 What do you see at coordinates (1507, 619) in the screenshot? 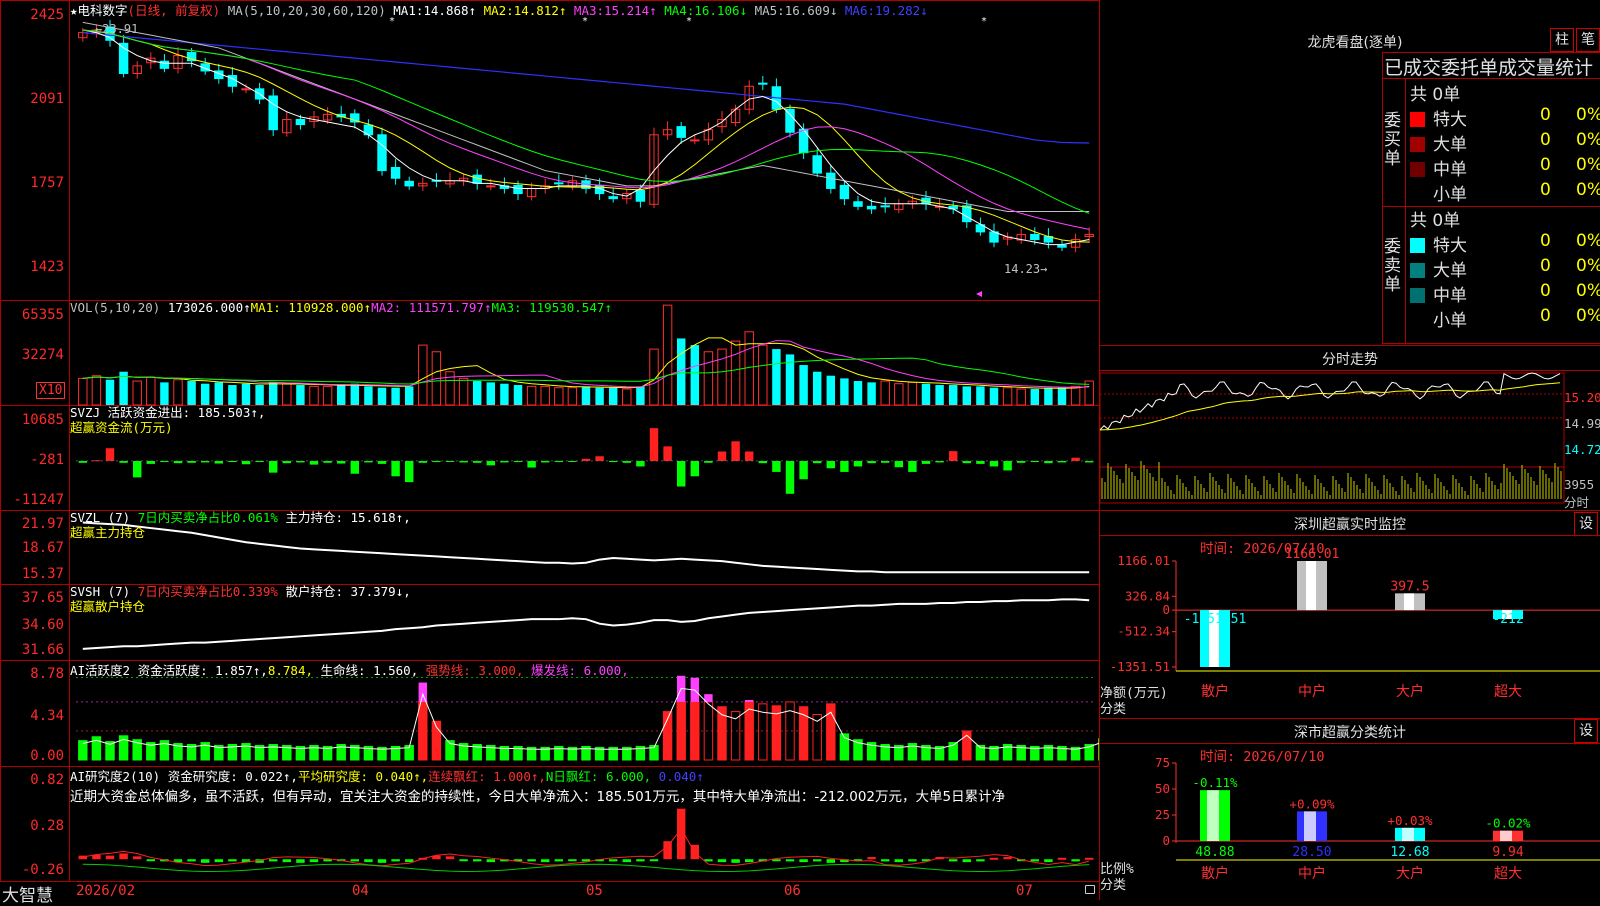
I see `sz-monitor-value-label: -212` at bounding box center [1507, 619].